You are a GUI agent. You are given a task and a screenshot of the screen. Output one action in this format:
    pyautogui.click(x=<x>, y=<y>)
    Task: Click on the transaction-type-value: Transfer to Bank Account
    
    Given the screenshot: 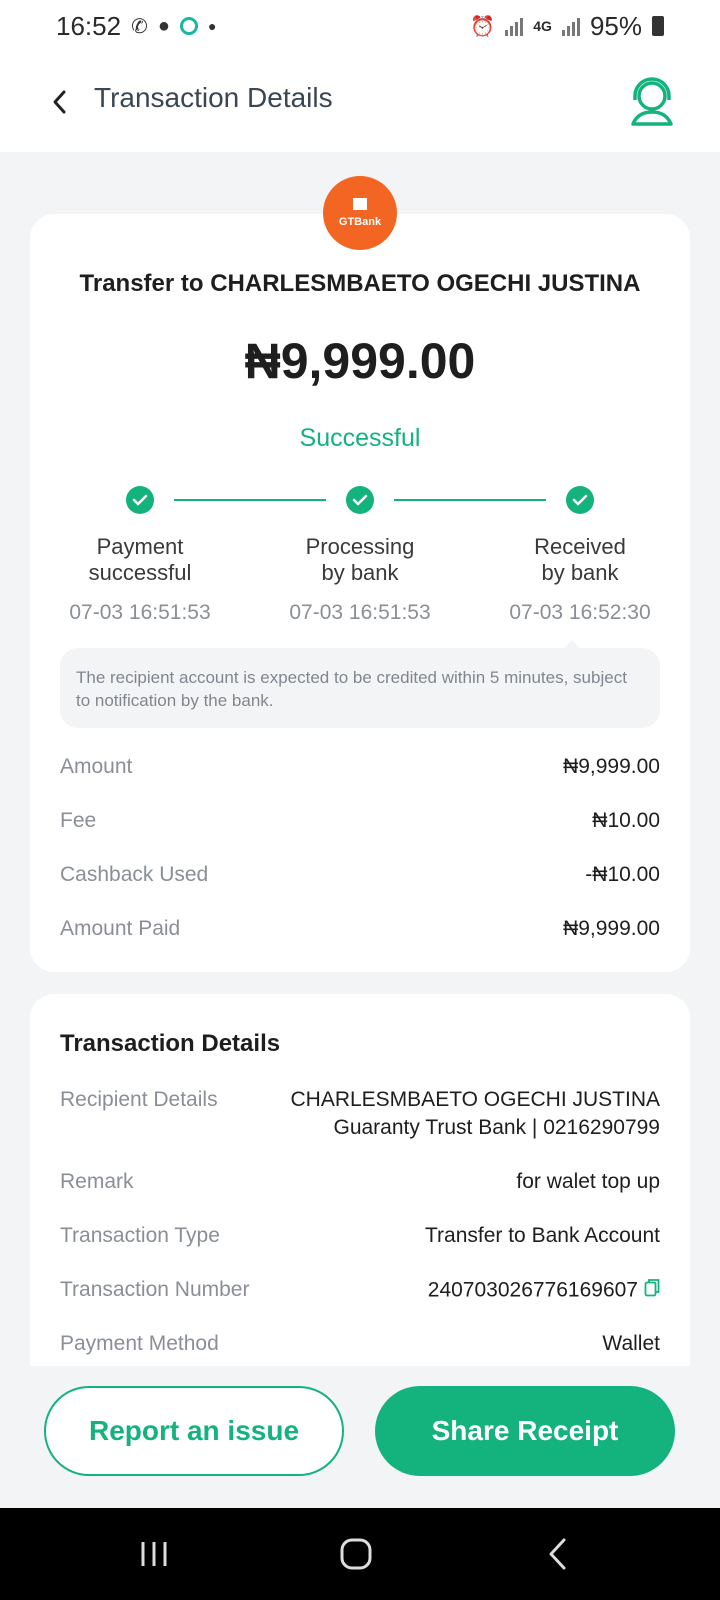 What is the action you would take?
    pyautogui.click(x=542, y=1235)
    